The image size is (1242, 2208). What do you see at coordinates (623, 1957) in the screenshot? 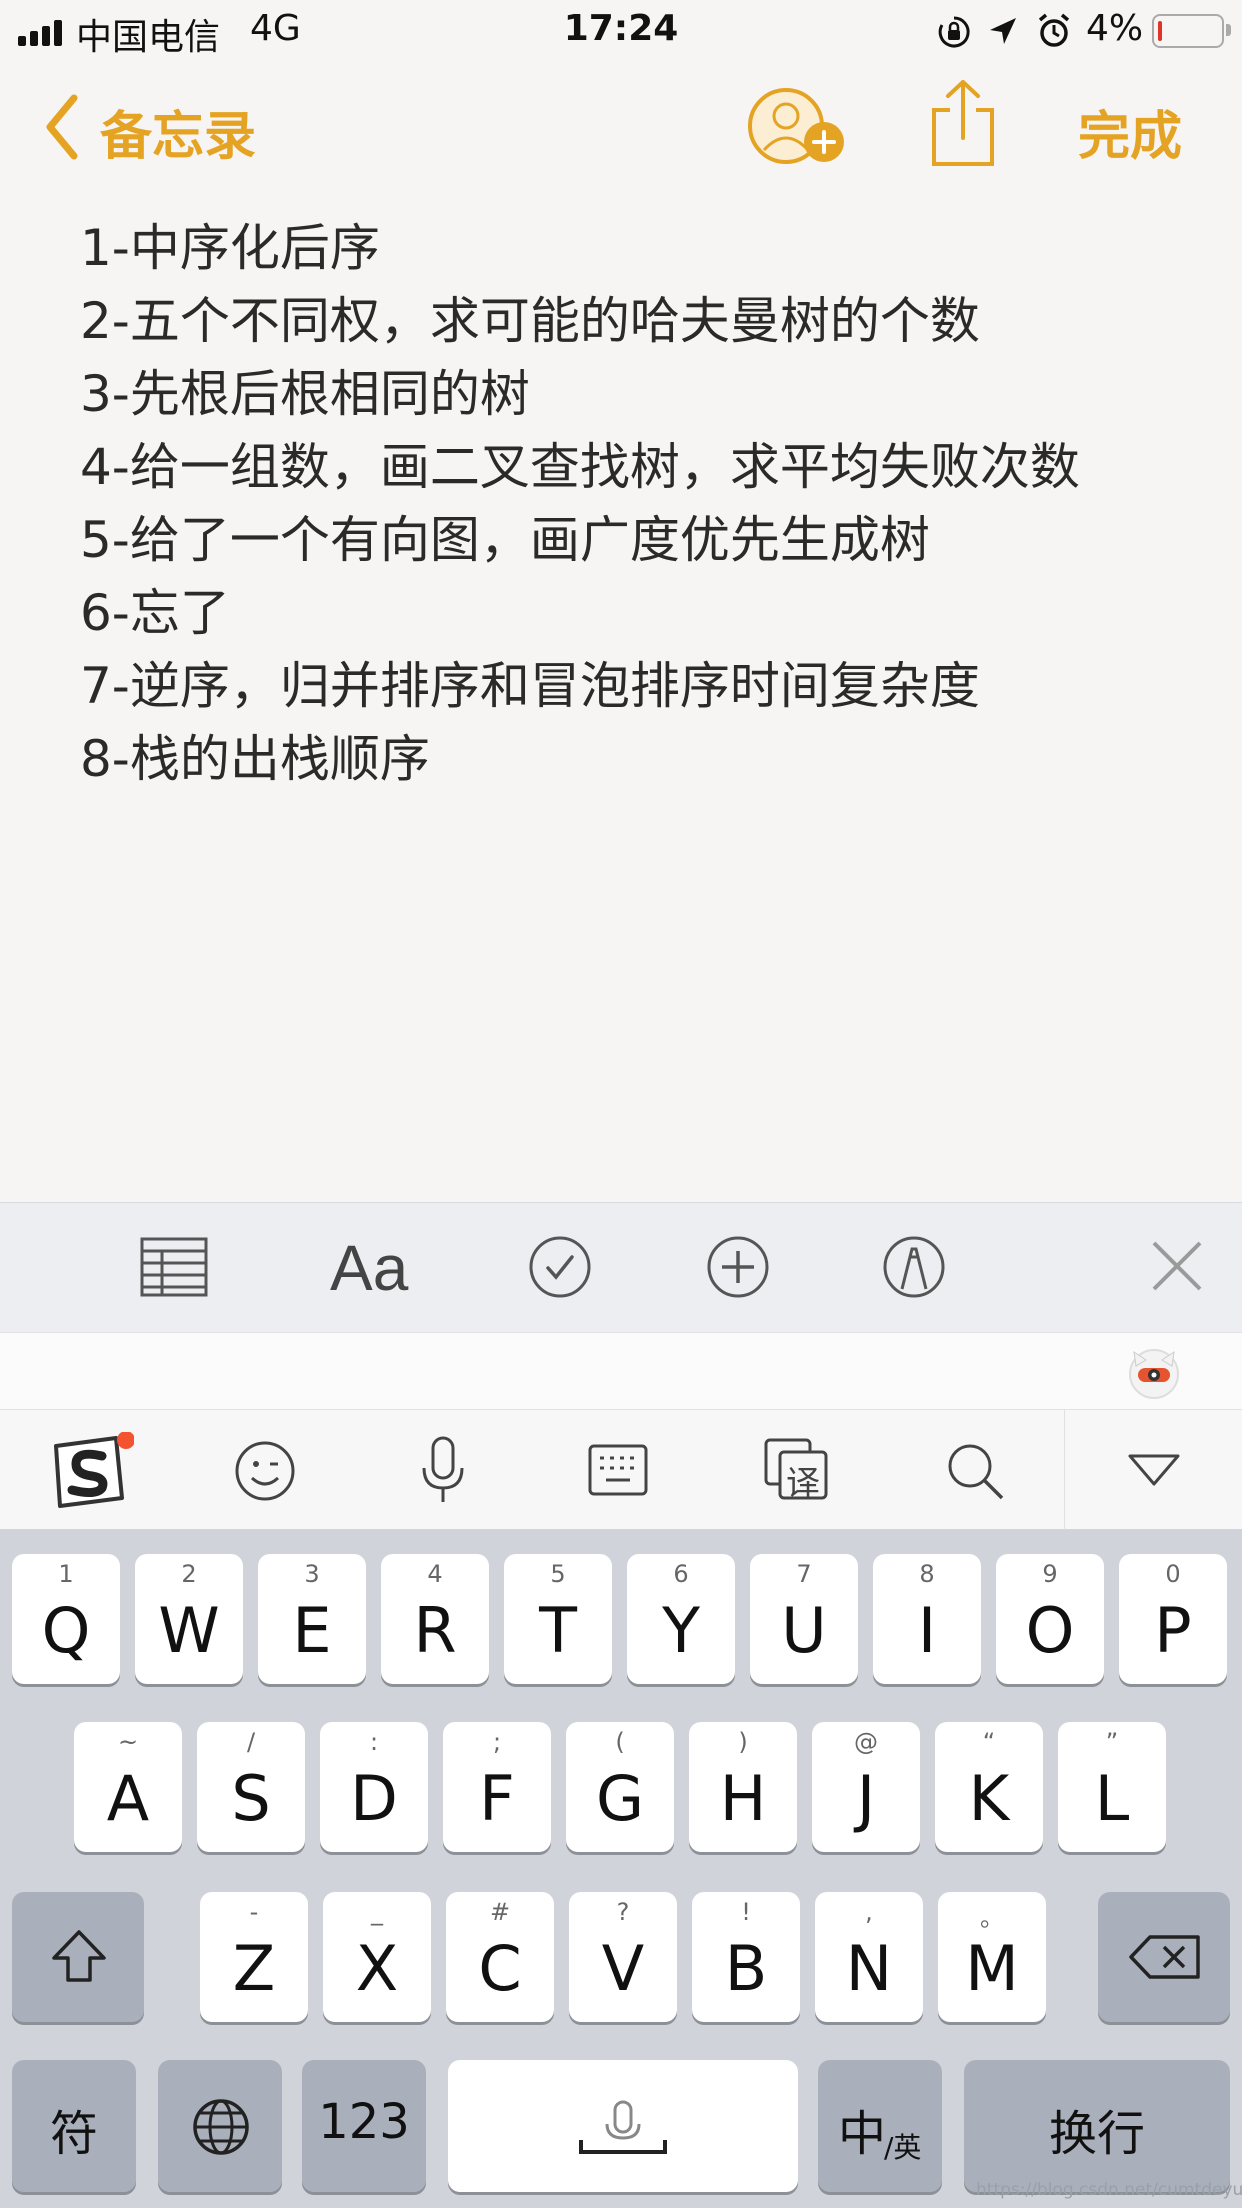
I see `key-v: ? V` at bounding box center [623, 1957].